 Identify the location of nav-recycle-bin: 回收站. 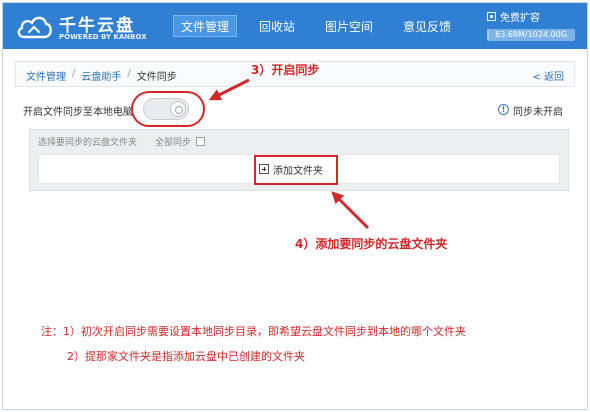
(277, 26).